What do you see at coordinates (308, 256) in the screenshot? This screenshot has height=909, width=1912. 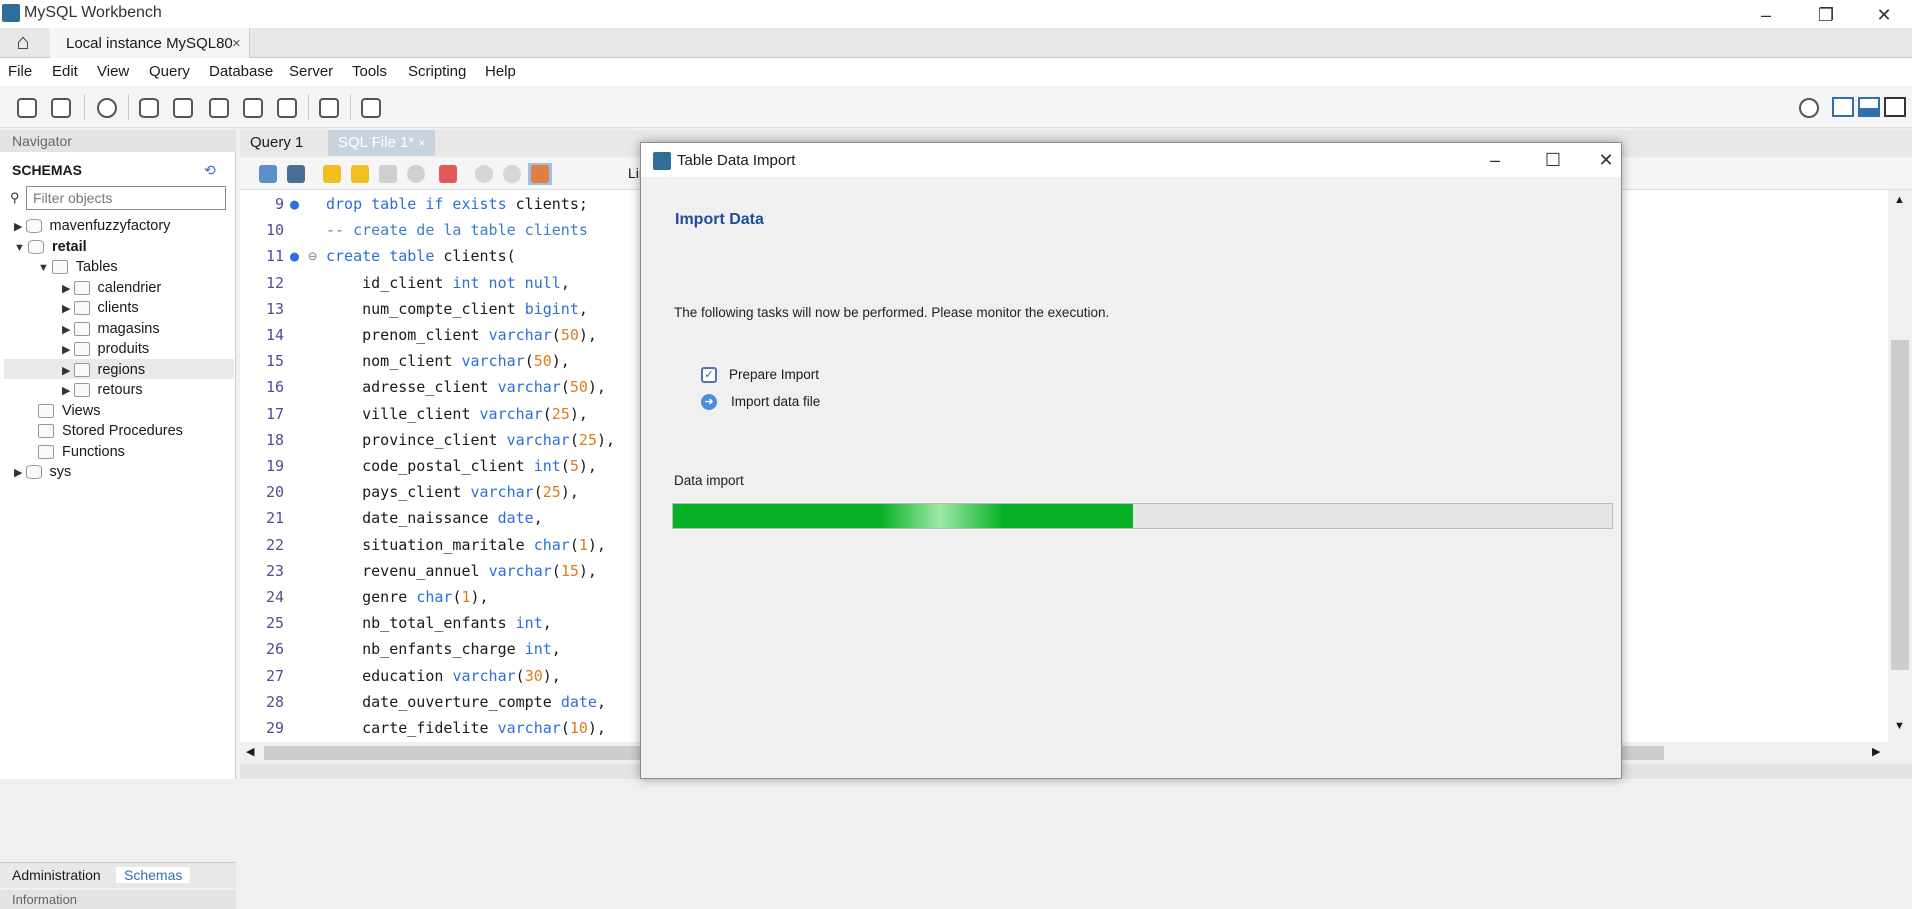 I see `fold-icon: ⊖` at bounding box center [308, 256].